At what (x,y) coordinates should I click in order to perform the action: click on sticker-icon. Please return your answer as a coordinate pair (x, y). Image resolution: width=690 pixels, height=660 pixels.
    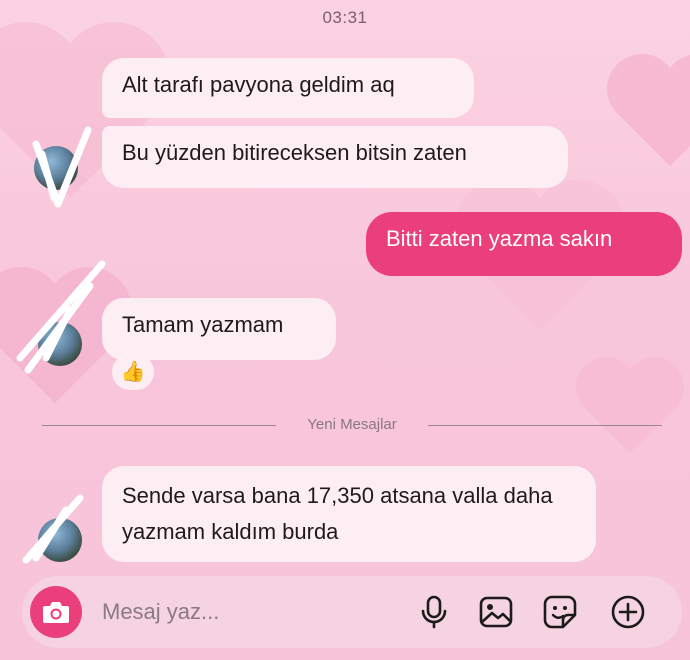
    Looking at the image, I should click on (560, 612).